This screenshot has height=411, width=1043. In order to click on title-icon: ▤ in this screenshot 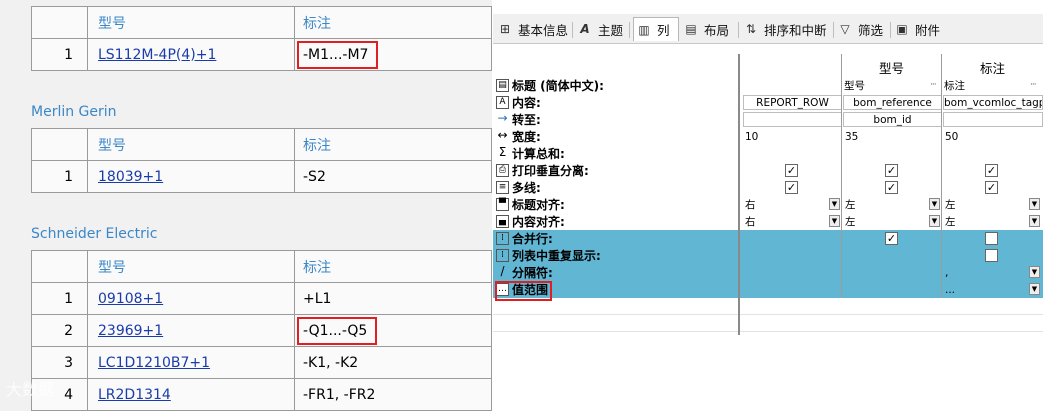, I will do `click(502, 85)`.